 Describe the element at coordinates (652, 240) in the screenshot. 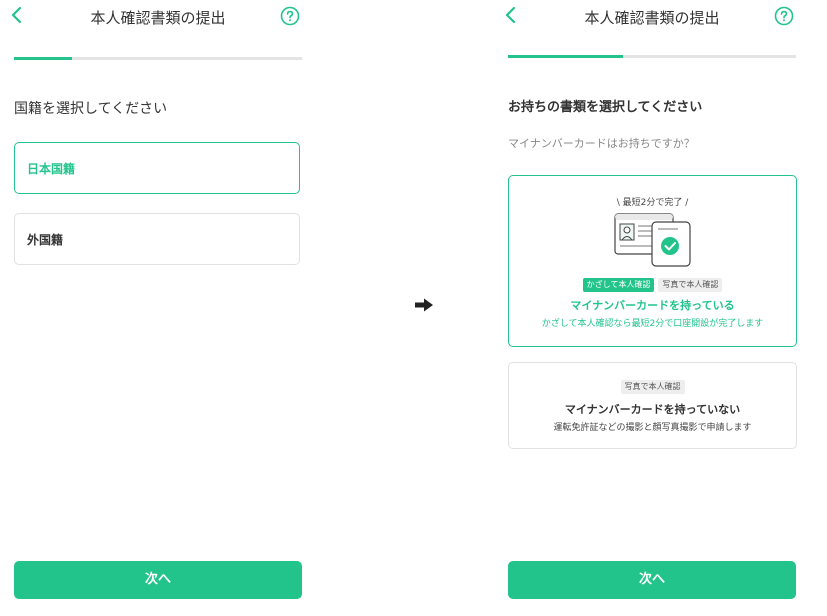

I see `id-card-phone-illustration-icon` at that location.